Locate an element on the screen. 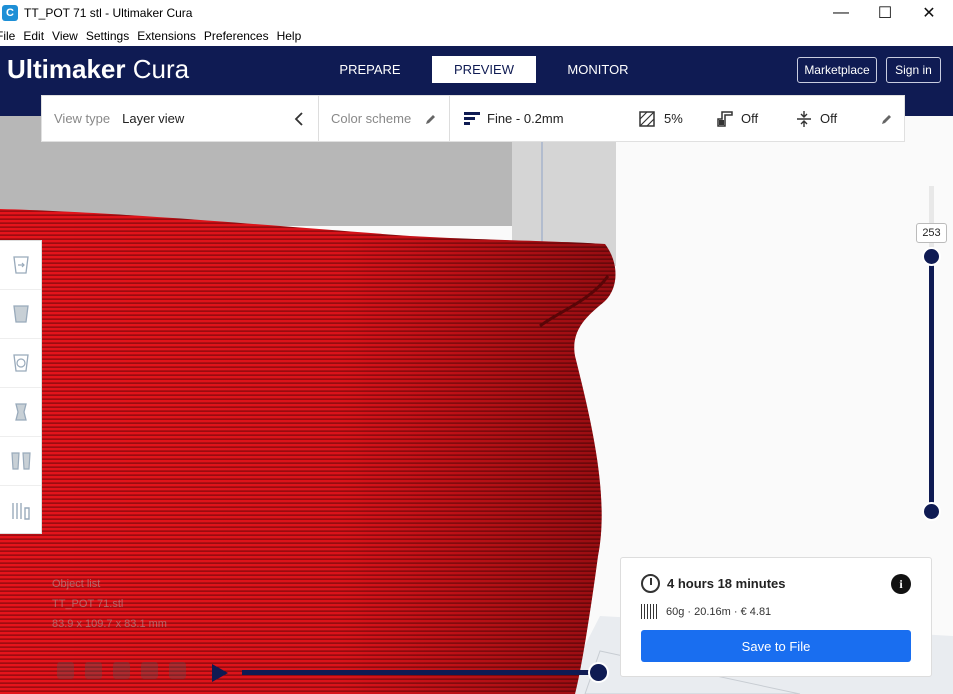 The width and height of the screenshot is (953, 694). print-time-value: 4 hours 18 minutes is located at coordinates (726, 583).